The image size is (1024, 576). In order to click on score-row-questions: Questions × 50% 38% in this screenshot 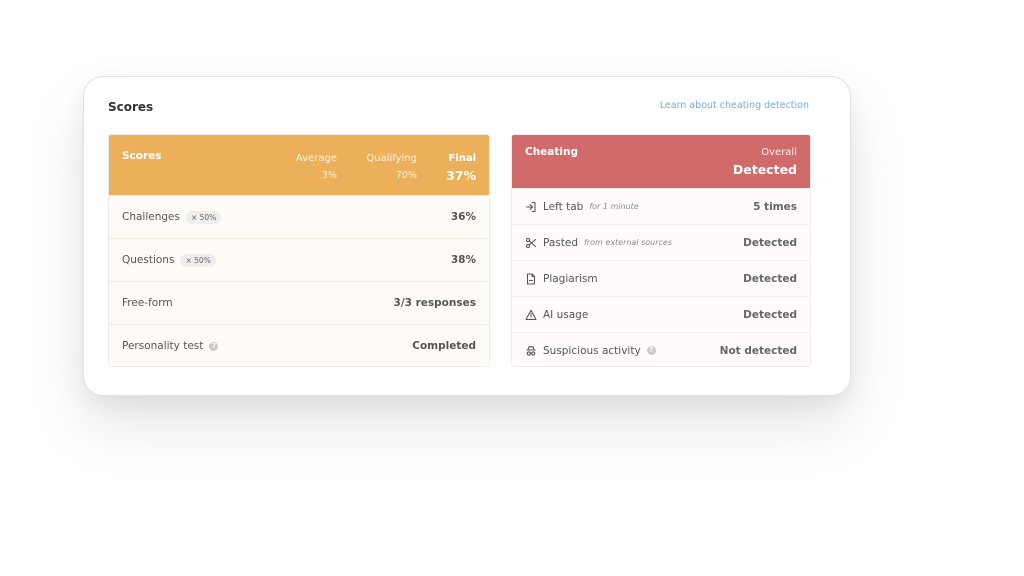, I will do `click(299, 259)`.